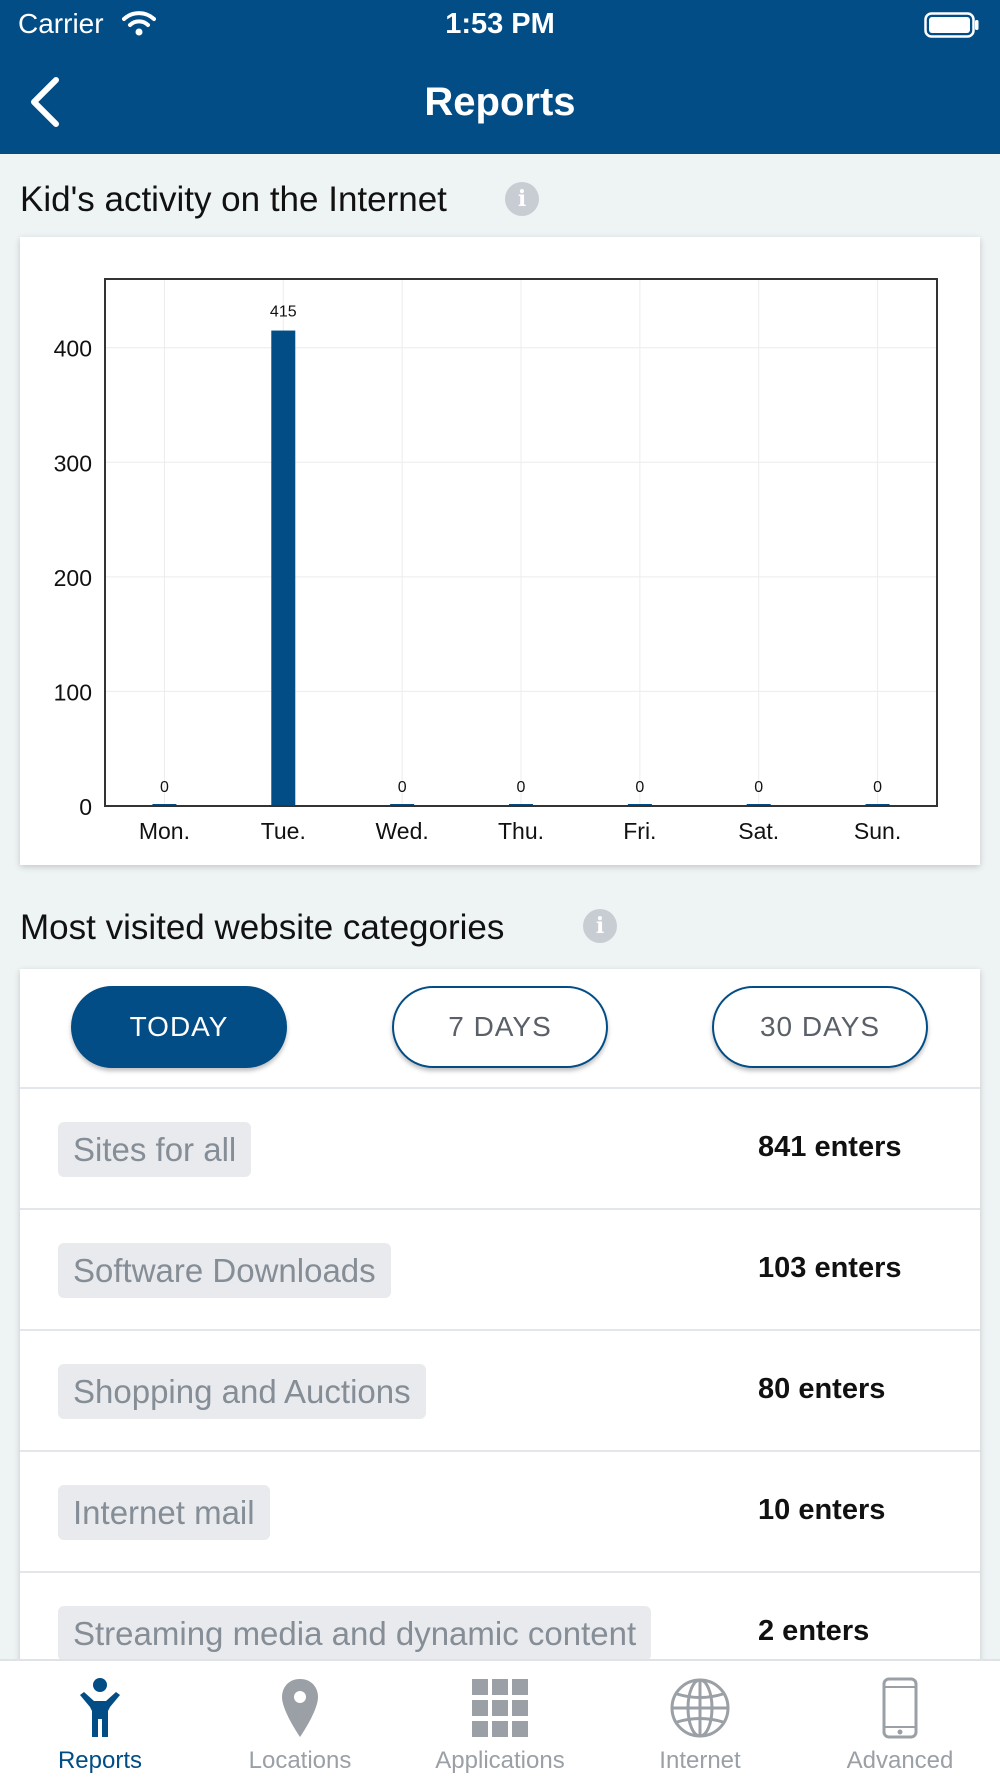 The width and height of the screenshot is (1000, 1778). Describe the element at coordinates (500, 1270) in the screenshot. I see `category-row: Software Downloads 103 enters` at that location.